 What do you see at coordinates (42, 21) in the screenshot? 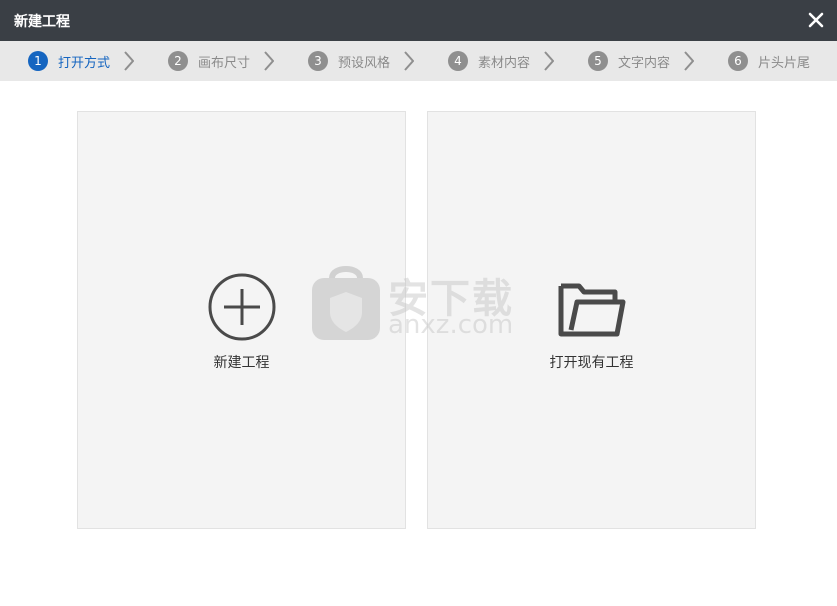
I see `window-title: 新建工程` at bounding box center [42, 21].